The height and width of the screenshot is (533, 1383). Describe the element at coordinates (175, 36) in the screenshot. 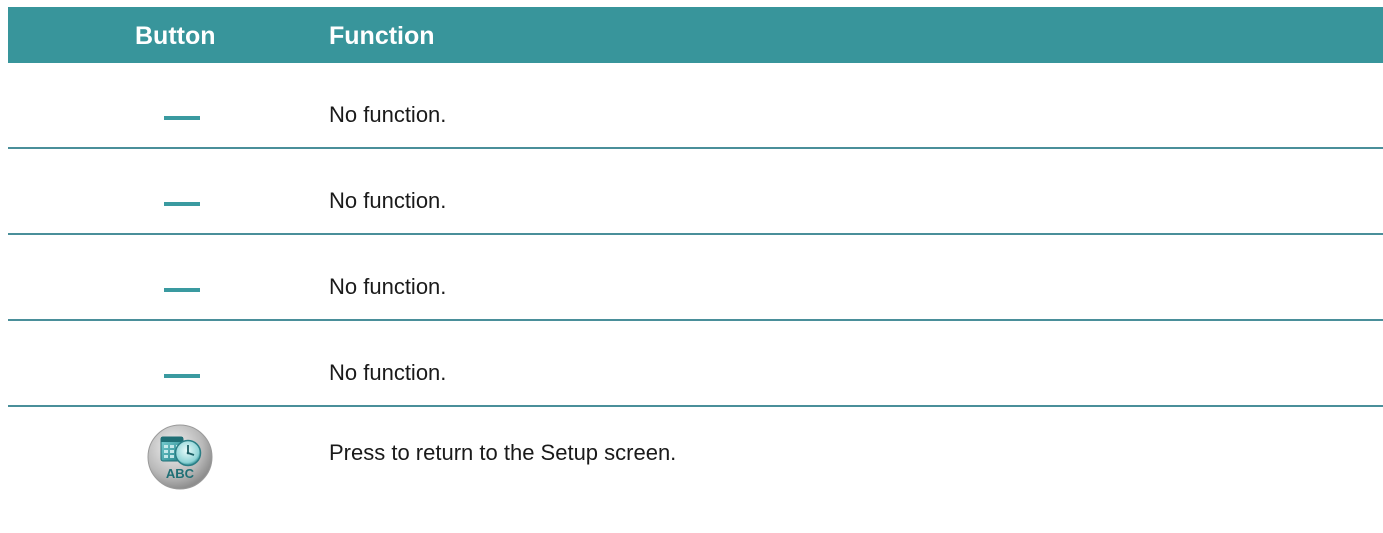

I see `header-button: Button` at that location.